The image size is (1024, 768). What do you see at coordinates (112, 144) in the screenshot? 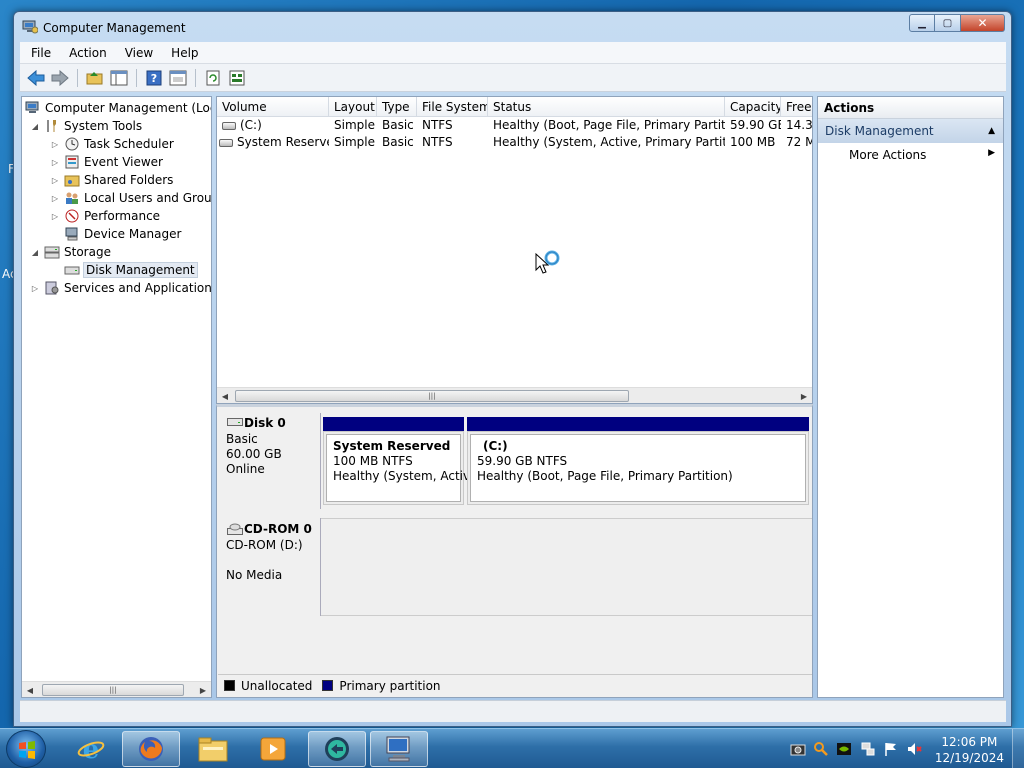
I see `tree-item-task-scheduler: ▷ Task Scheduler` at bounding box center [112, 144].